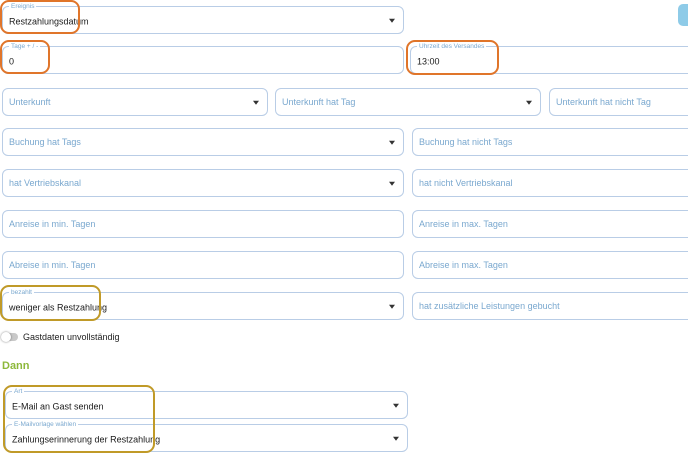 Image resolution: width=688 pixels, height=458 pixels. Describe the element at coordinates (52, 224) in the screenshot. I see `anreise-min-placeholder: Anreise in min. Tagen` at that location.